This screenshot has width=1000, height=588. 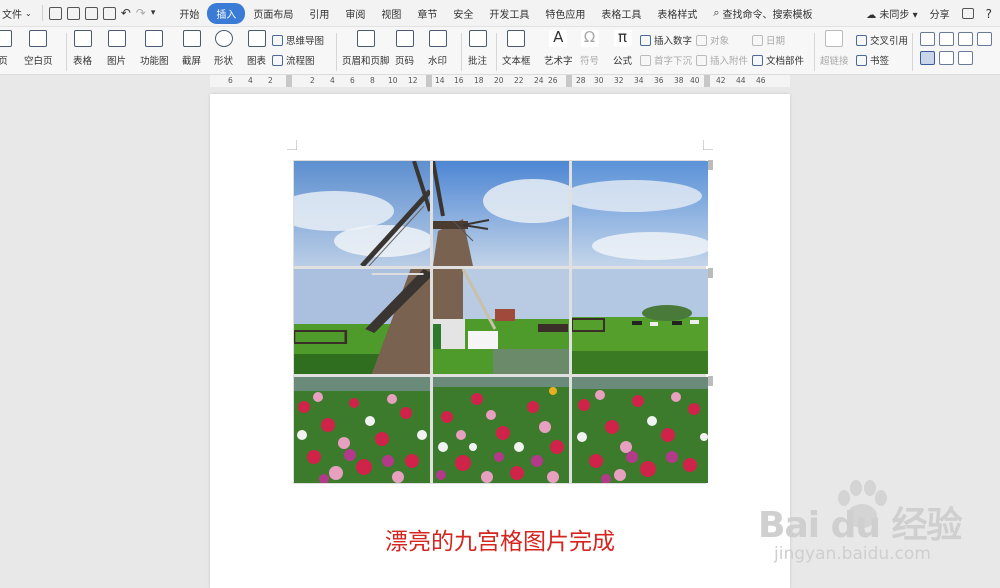 What do you see at coordinates (834, 61) in the screenshot?
I see `hyperlink-label: 超链接` at bounding box center [834, 61].